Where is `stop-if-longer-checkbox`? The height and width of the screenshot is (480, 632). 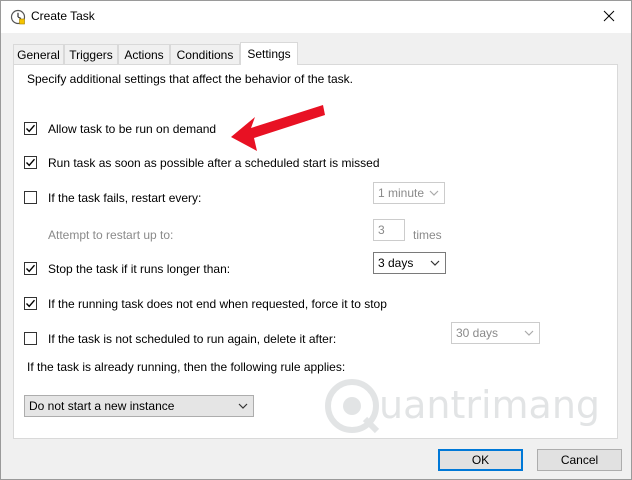 stop-if-longer-checkbox is located at coordinates (30, 268).